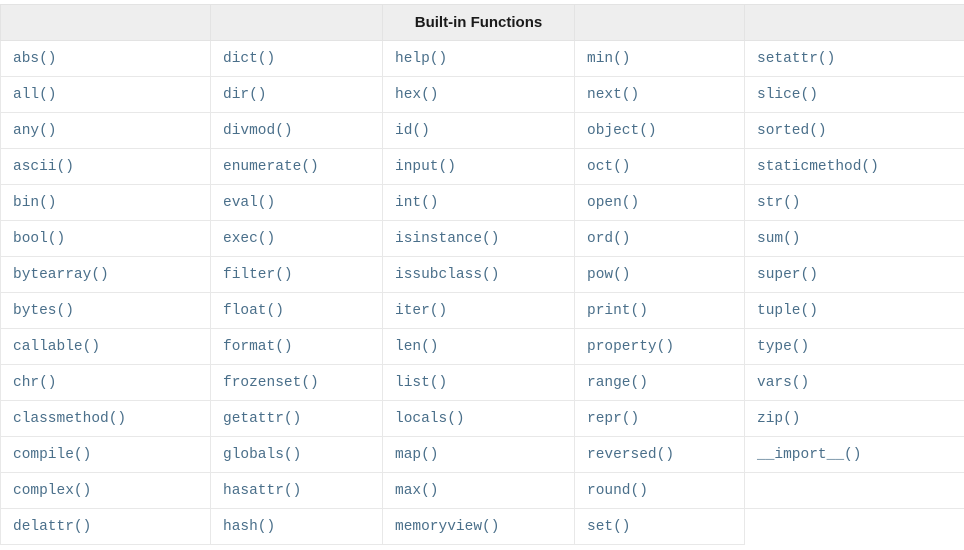 This screenshot has height=550, width=964. Describe the element at coordinates (296, 418) in the screenshot. I see `function-cell: getattr()` at that location.